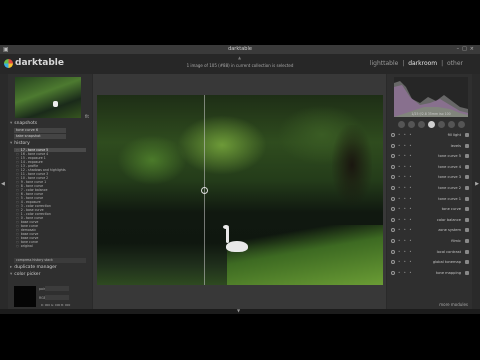 The height and width of the screenshot is (360, 480). What do you see at coordinates (448, 272) in the screenshot?
I see `module-name: tone mapping` at bounding box center [448, 272].